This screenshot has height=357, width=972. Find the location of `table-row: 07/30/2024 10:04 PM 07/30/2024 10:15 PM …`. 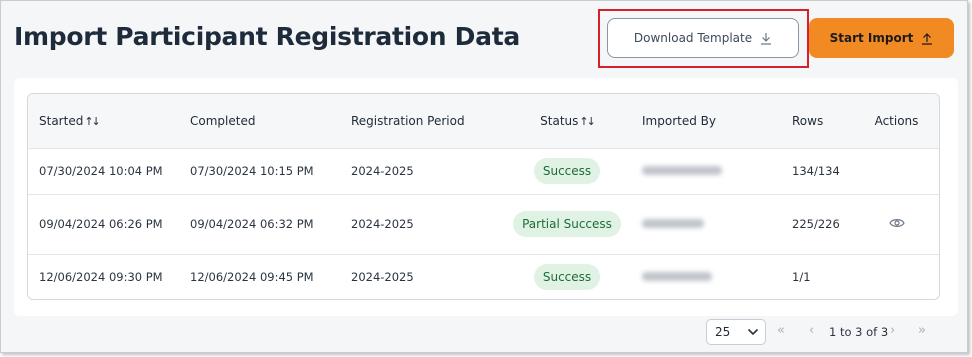

table-row: 07/30/2024 10:04 PM 07/30/2024 10:15 PM … is located at coordinates (483, 171).